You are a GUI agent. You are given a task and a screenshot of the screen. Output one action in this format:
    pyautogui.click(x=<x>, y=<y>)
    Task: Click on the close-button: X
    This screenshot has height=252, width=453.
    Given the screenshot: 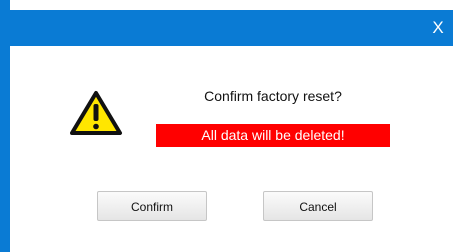 What is the action you would take?
    pyautogui.click(x=438, y=28)
    